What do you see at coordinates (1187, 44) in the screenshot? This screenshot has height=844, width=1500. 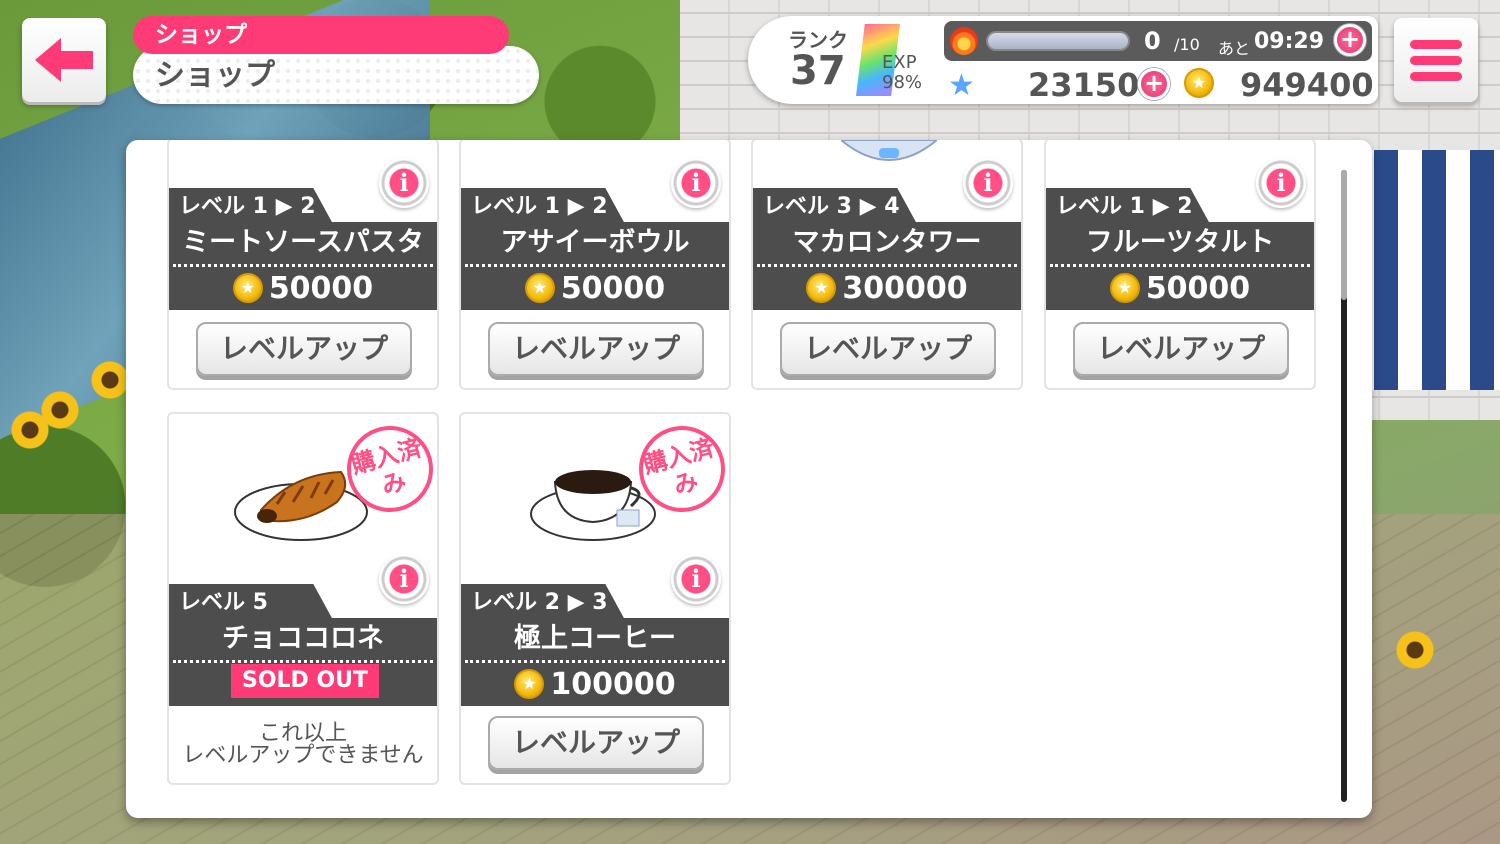 I see `stamina-max: /10` at bounding box center [1187, 44].